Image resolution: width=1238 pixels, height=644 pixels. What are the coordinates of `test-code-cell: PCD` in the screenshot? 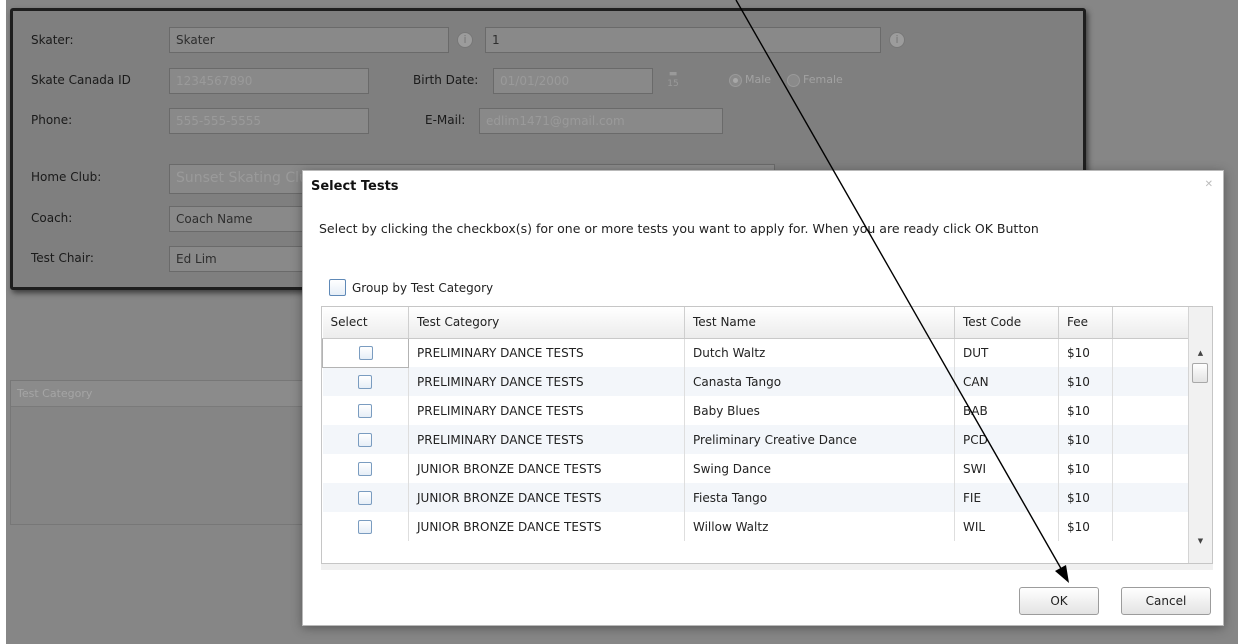 It's located at (1006, 439).